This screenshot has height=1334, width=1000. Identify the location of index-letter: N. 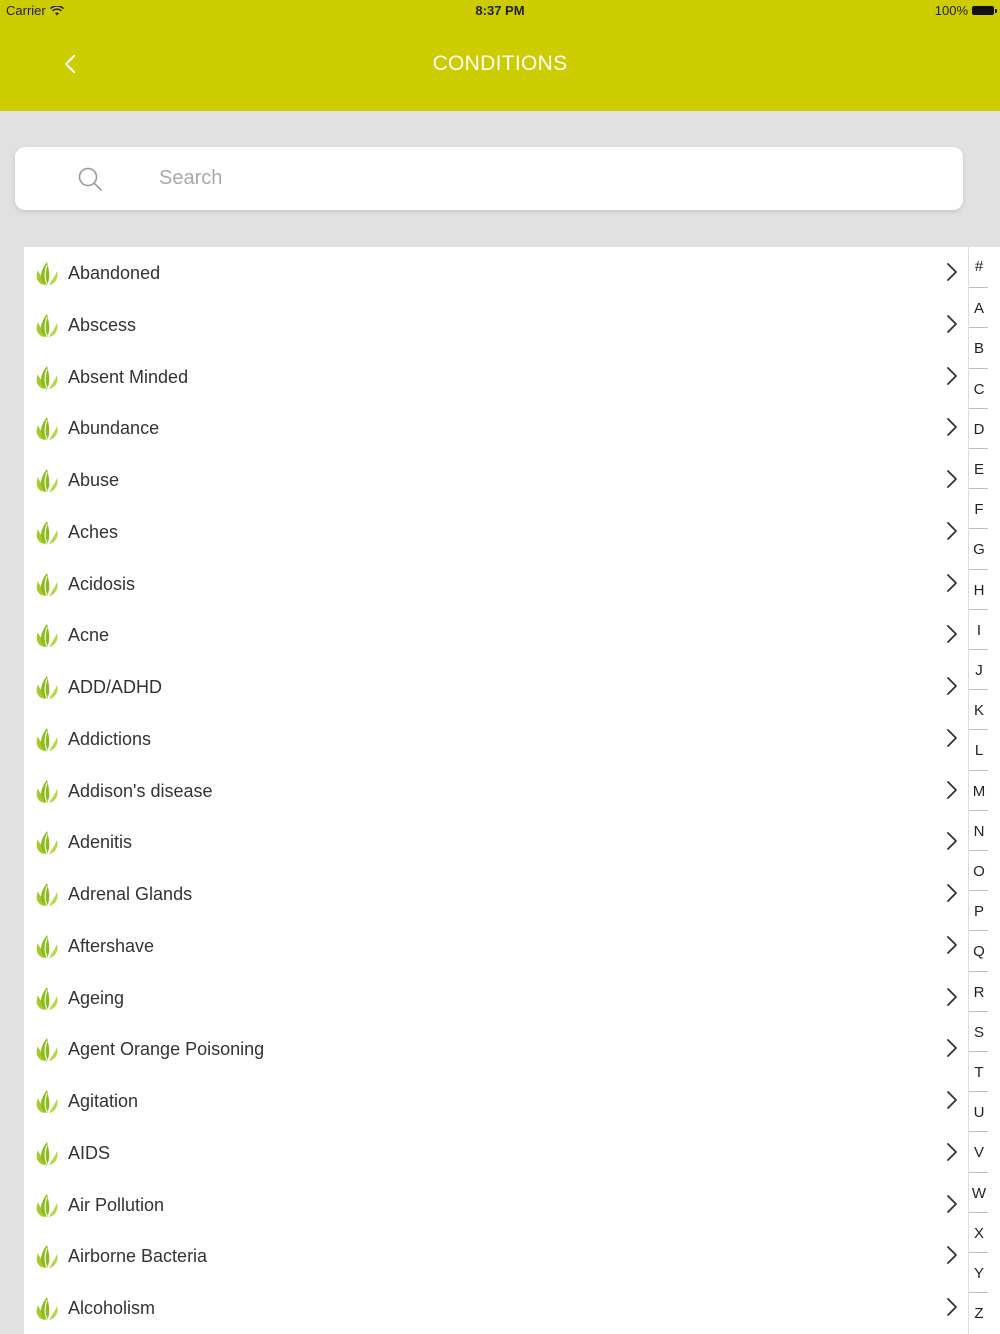
(979, 829).